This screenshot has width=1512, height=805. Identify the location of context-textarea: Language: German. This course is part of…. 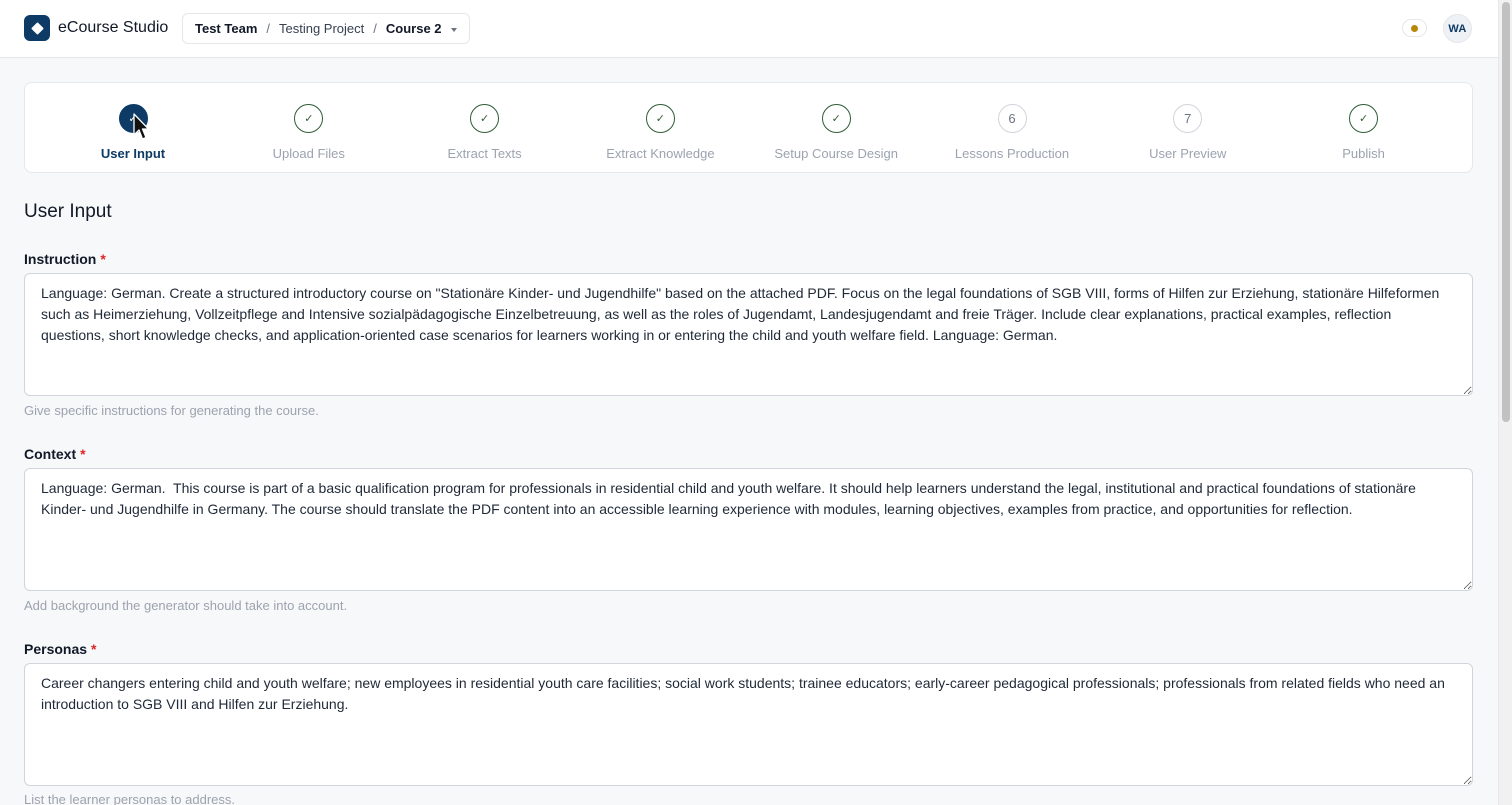
(748, 529).